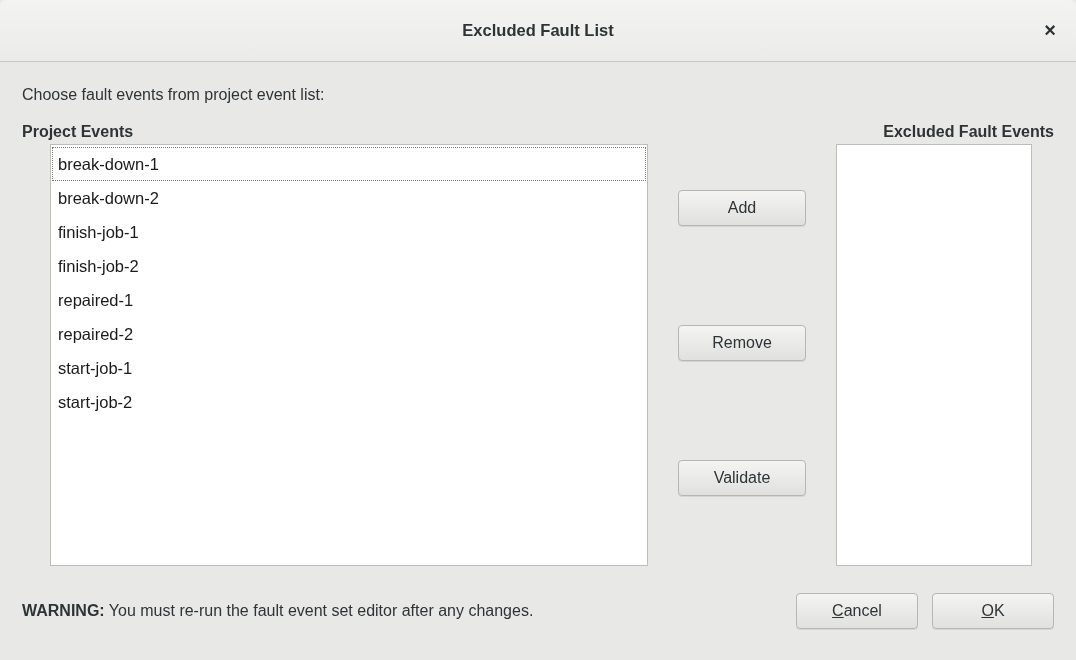 The height and width of the screenshot is (660, 1076). What do you see at coordinates (742, 478) in the screenshot?
I see `action-button: Validate` at bounding box center [742, 478].